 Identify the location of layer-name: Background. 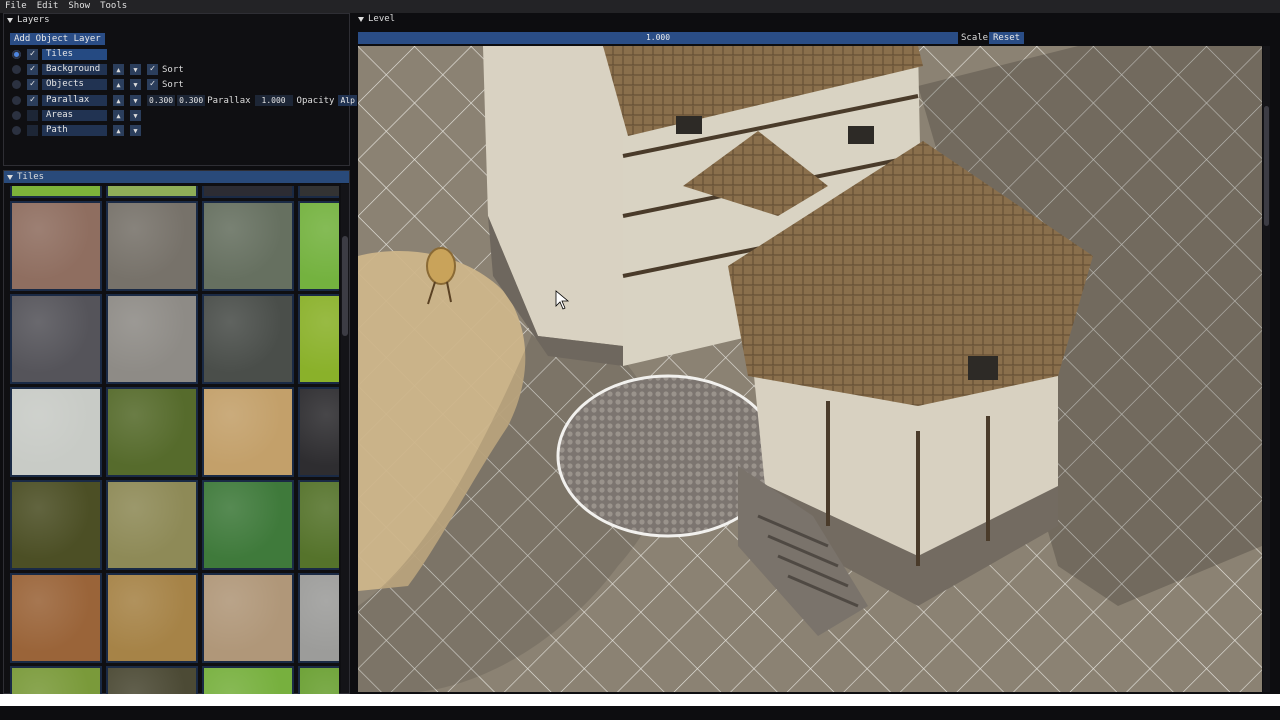
(74, 69).